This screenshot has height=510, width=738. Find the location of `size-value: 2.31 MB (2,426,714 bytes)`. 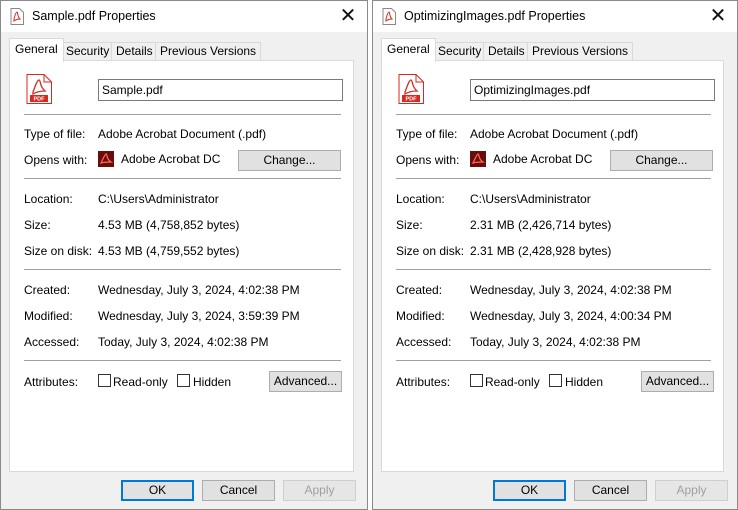

size-value: 2.31 MB (2,426,714 bytes) is located at coordinates (541, 225).